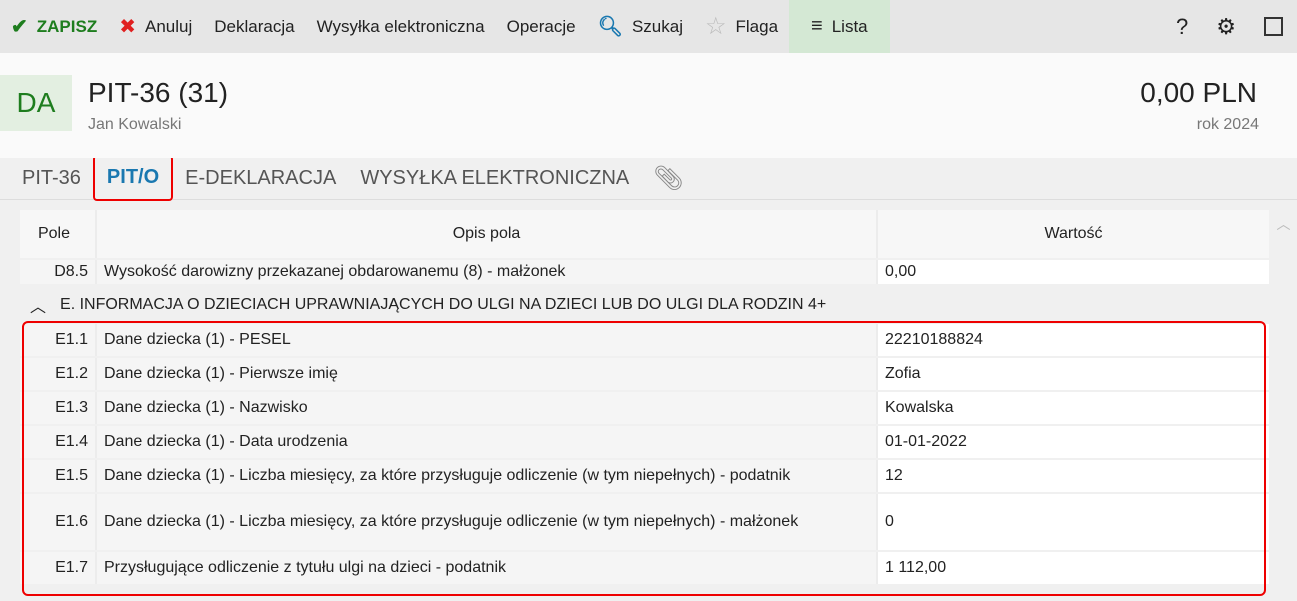 The width and height of the screenshot is (1297, 601). I want to click on paperclip-icon: 📎︎, so click(668, 179).